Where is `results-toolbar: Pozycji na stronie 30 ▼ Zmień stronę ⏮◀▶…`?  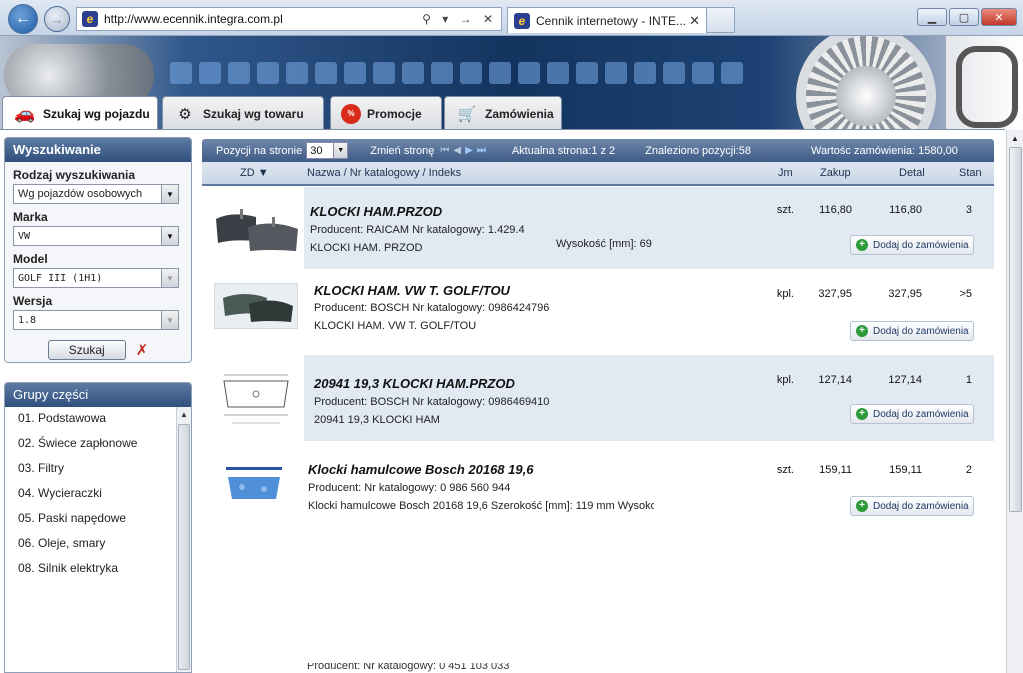
results-toolbar: Pozycji na stronie 30 ▼ Zmień stronę ⏮◀▶… is located at coordinates (598, 150).